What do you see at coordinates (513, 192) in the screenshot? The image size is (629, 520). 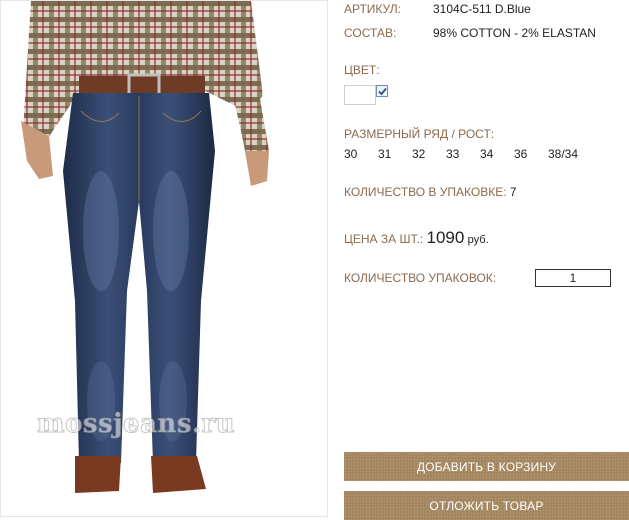 I see `pack-quantity-value: 7` at bounding box center [513, 192].